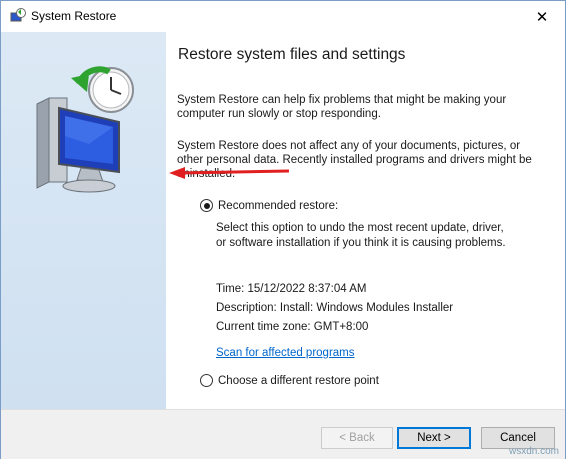 Image resolution: width=566 pixels, height=459 pixels. I want to click on close-button: ✕, so click(542, 16).